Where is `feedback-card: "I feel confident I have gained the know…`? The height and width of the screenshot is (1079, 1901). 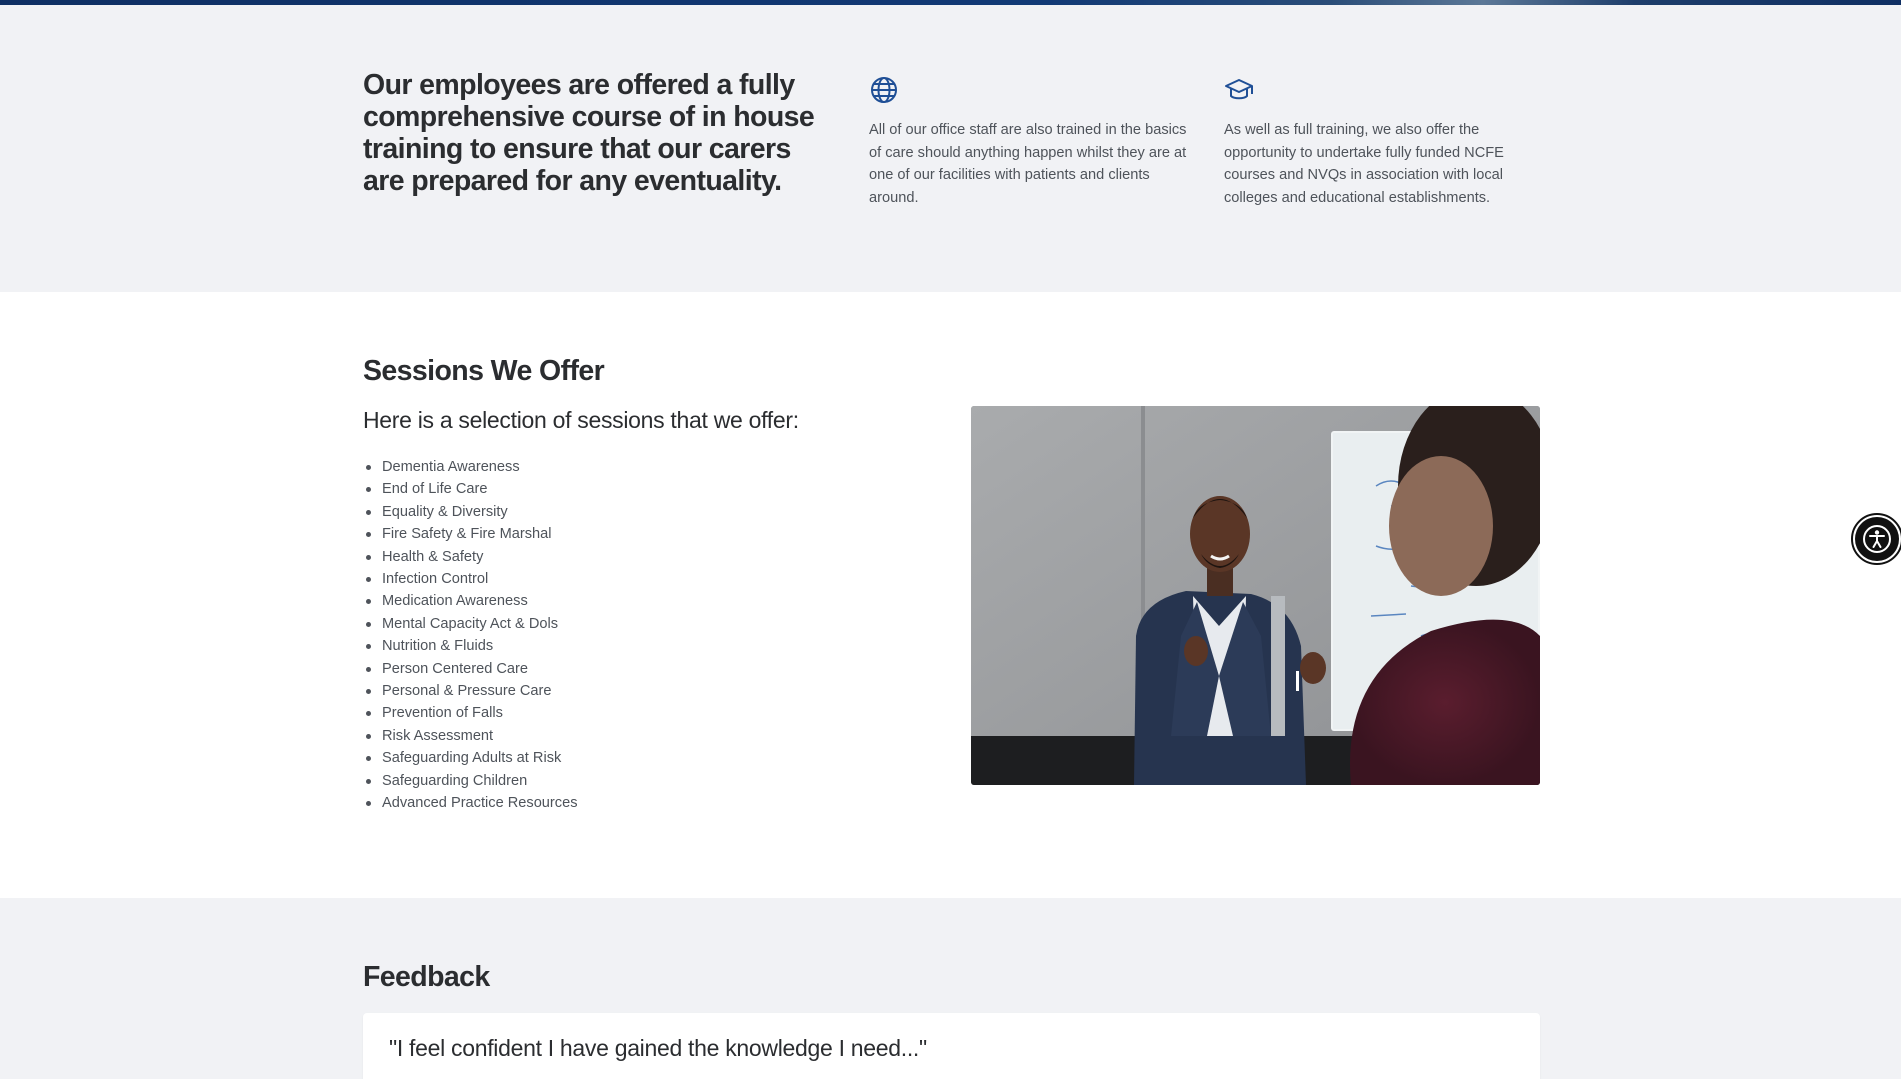
feedback-card: "I feel confident I have gained the know… is located at coordinates (951, 1046).